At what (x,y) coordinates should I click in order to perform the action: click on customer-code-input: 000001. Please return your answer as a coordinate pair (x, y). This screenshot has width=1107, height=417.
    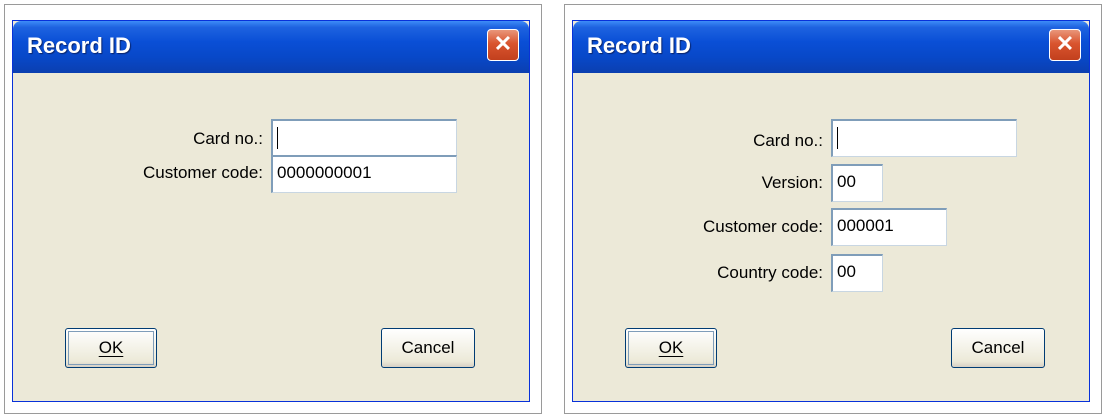
    Looking at the image, I should click on (889, 227).